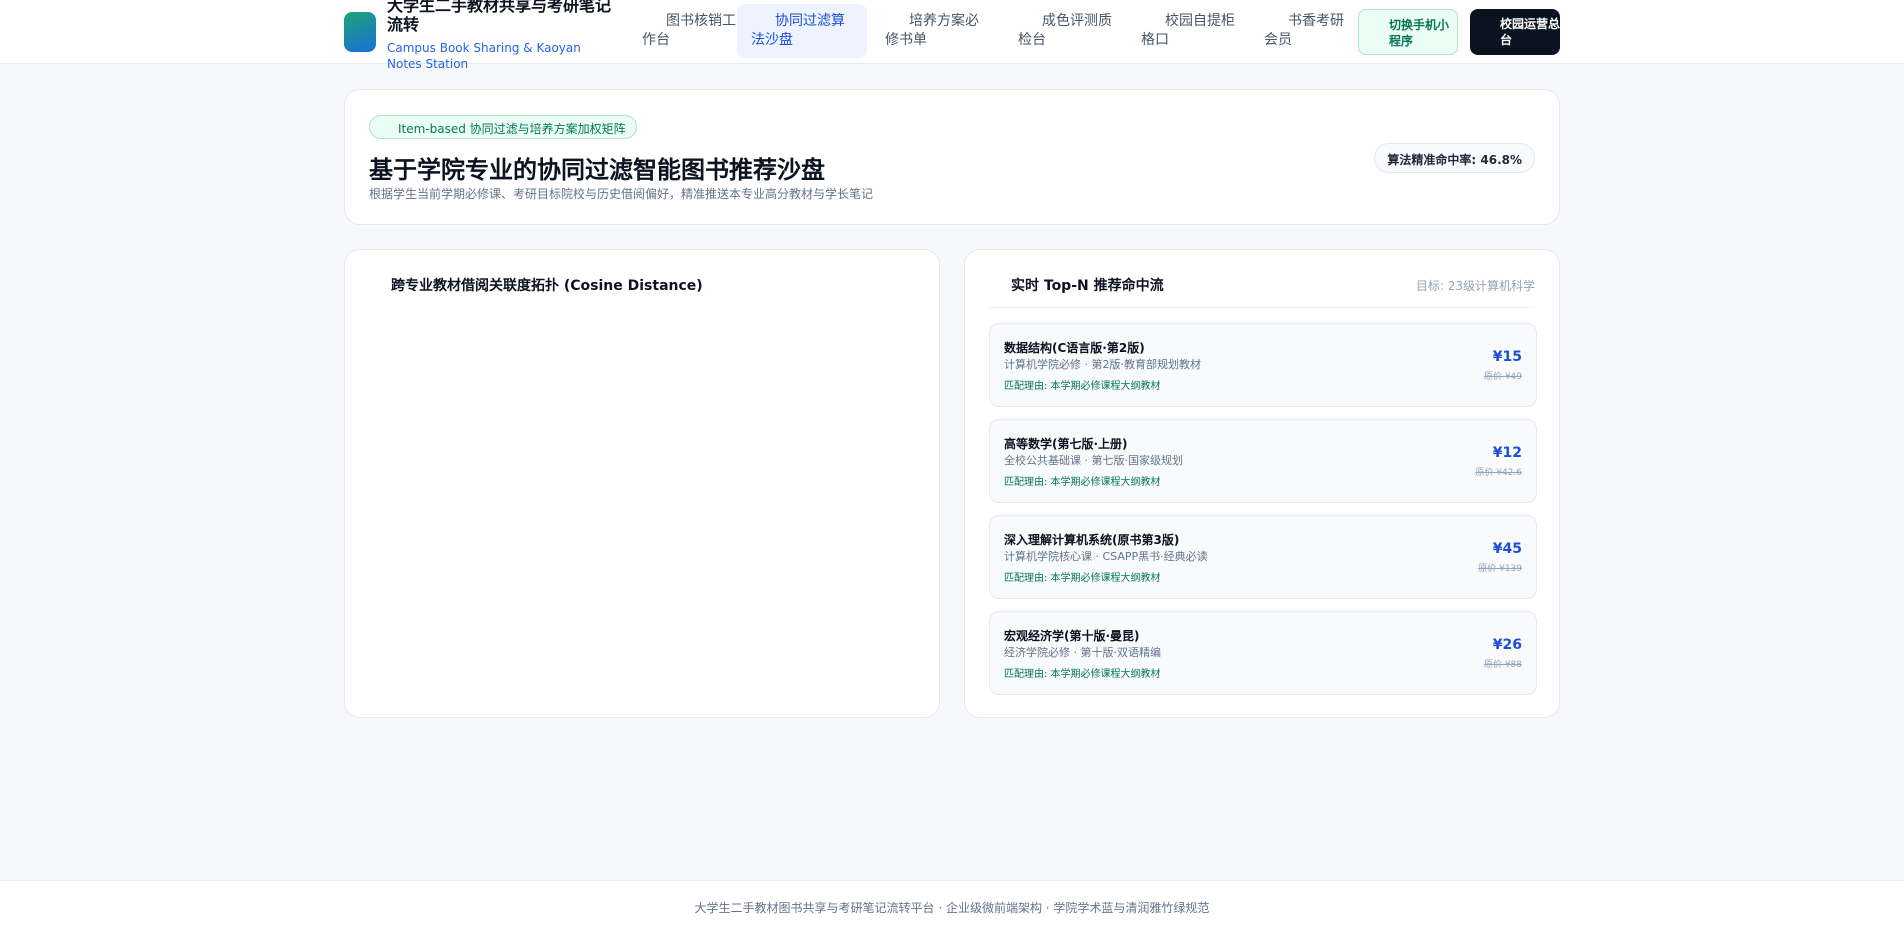  What do you see at coordinates (1069, 31) in the screenshot?
I see `nav-item-quality-inspection: 成色评测质检台` at bounding box center [1069, 31].